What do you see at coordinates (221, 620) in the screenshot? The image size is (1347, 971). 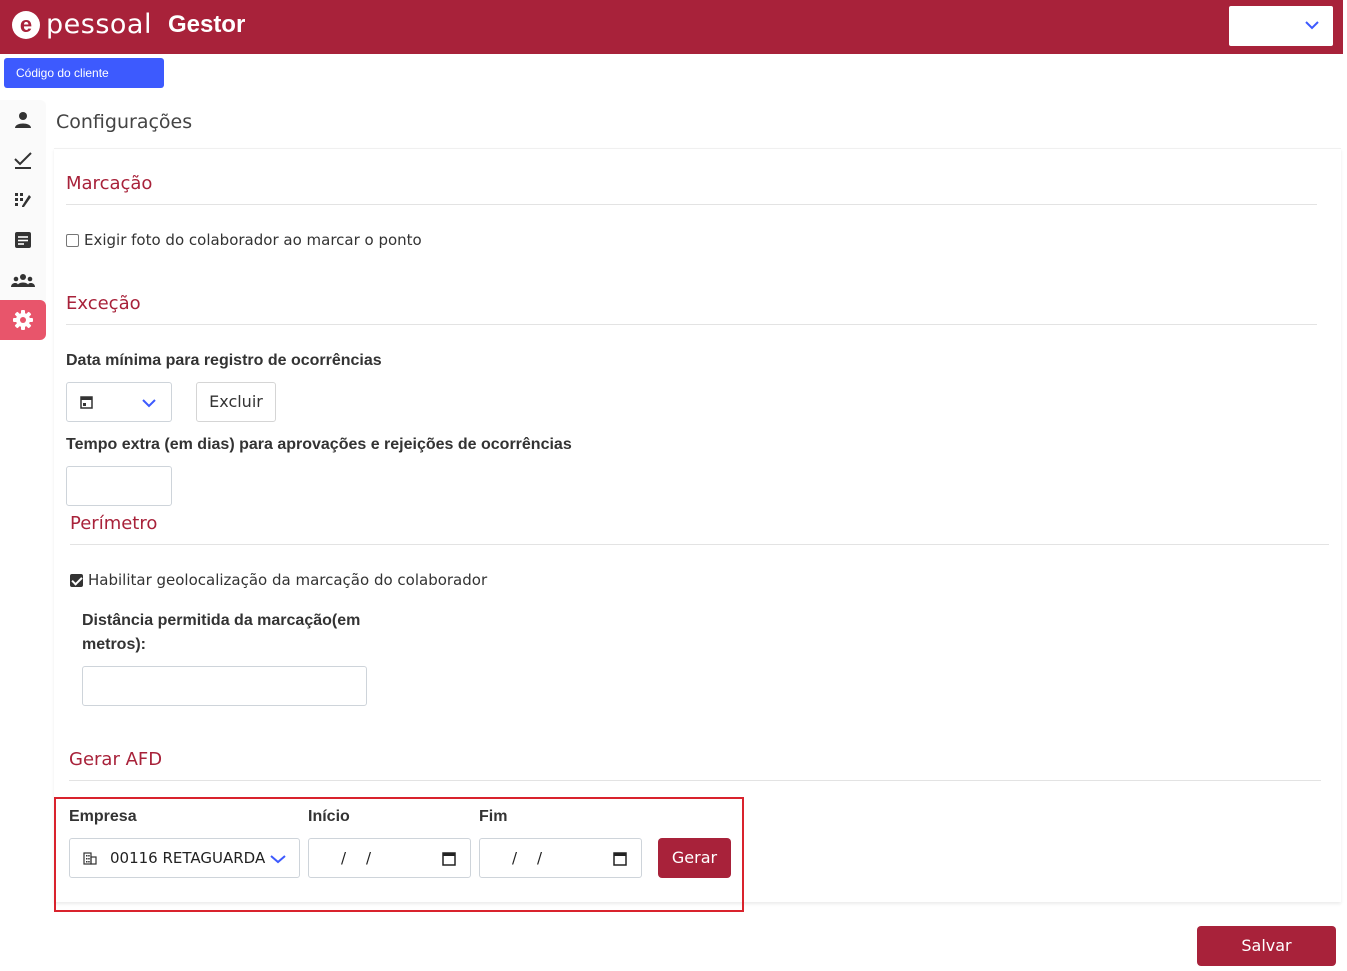 I see `distance-label-line1: Distância permitida da marcação(em` at bounding box center [221, 620].